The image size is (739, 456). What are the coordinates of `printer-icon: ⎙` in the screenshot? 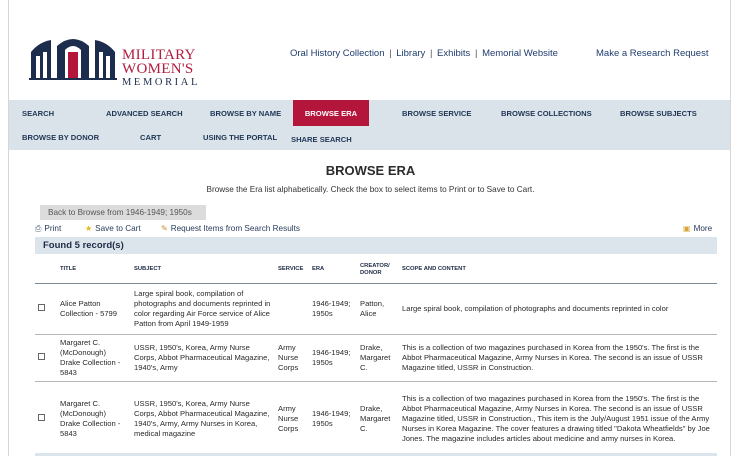 It's located at (38, 228).